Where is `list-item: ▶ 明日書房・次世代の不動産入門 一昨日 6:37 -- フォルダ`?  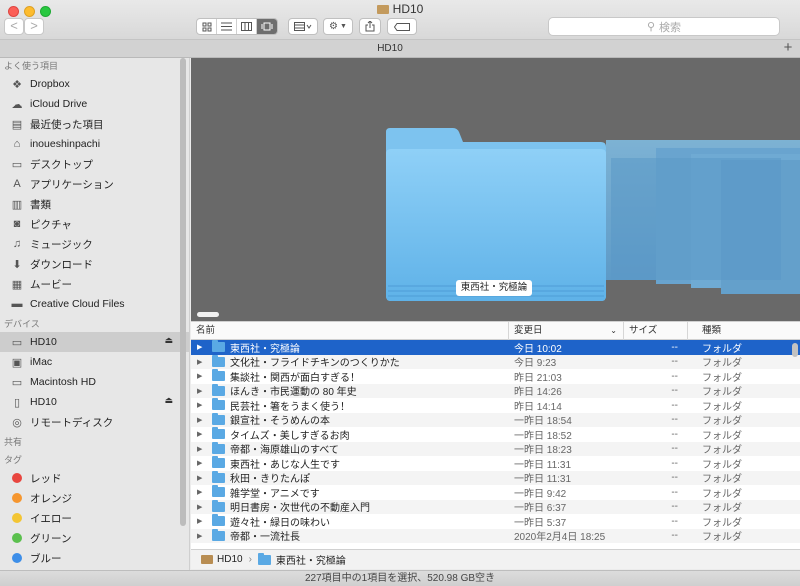
list-item: ▶ 明日書房・次世代の不動産入門 一昨日 6:37 -- フォルダ is located at coordinates (495, 506).